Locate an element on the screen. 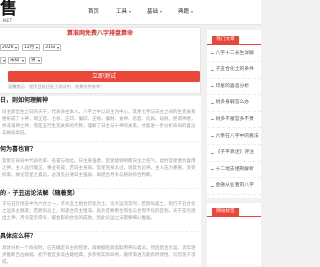  site-logo: 售 .NET is located at coordinates (15, 12).